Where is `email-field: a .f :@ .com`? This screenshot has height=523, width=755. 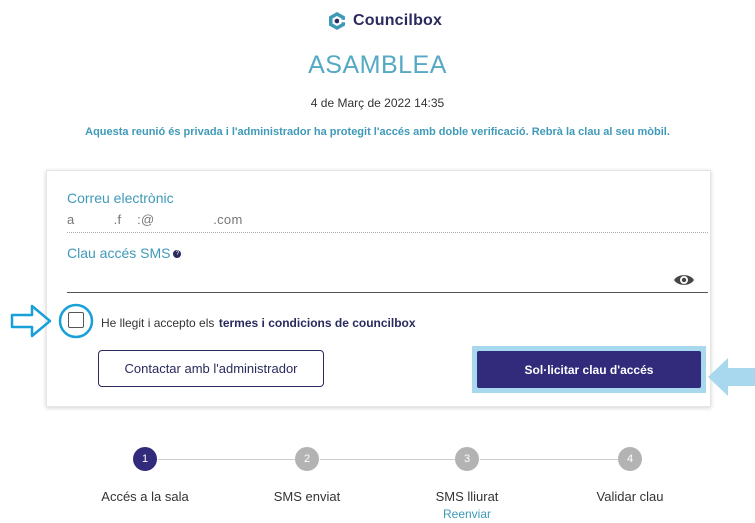
email-field: a .f :@ .com is located at coordinates (387, 222).